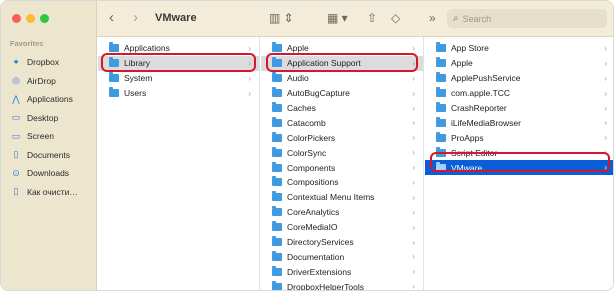 The image size is (614, 291). What do you see at coordinates (527, 18) in the screenshot?
I see `search-field: ⌕ Search` at bounding box center [527, 18].